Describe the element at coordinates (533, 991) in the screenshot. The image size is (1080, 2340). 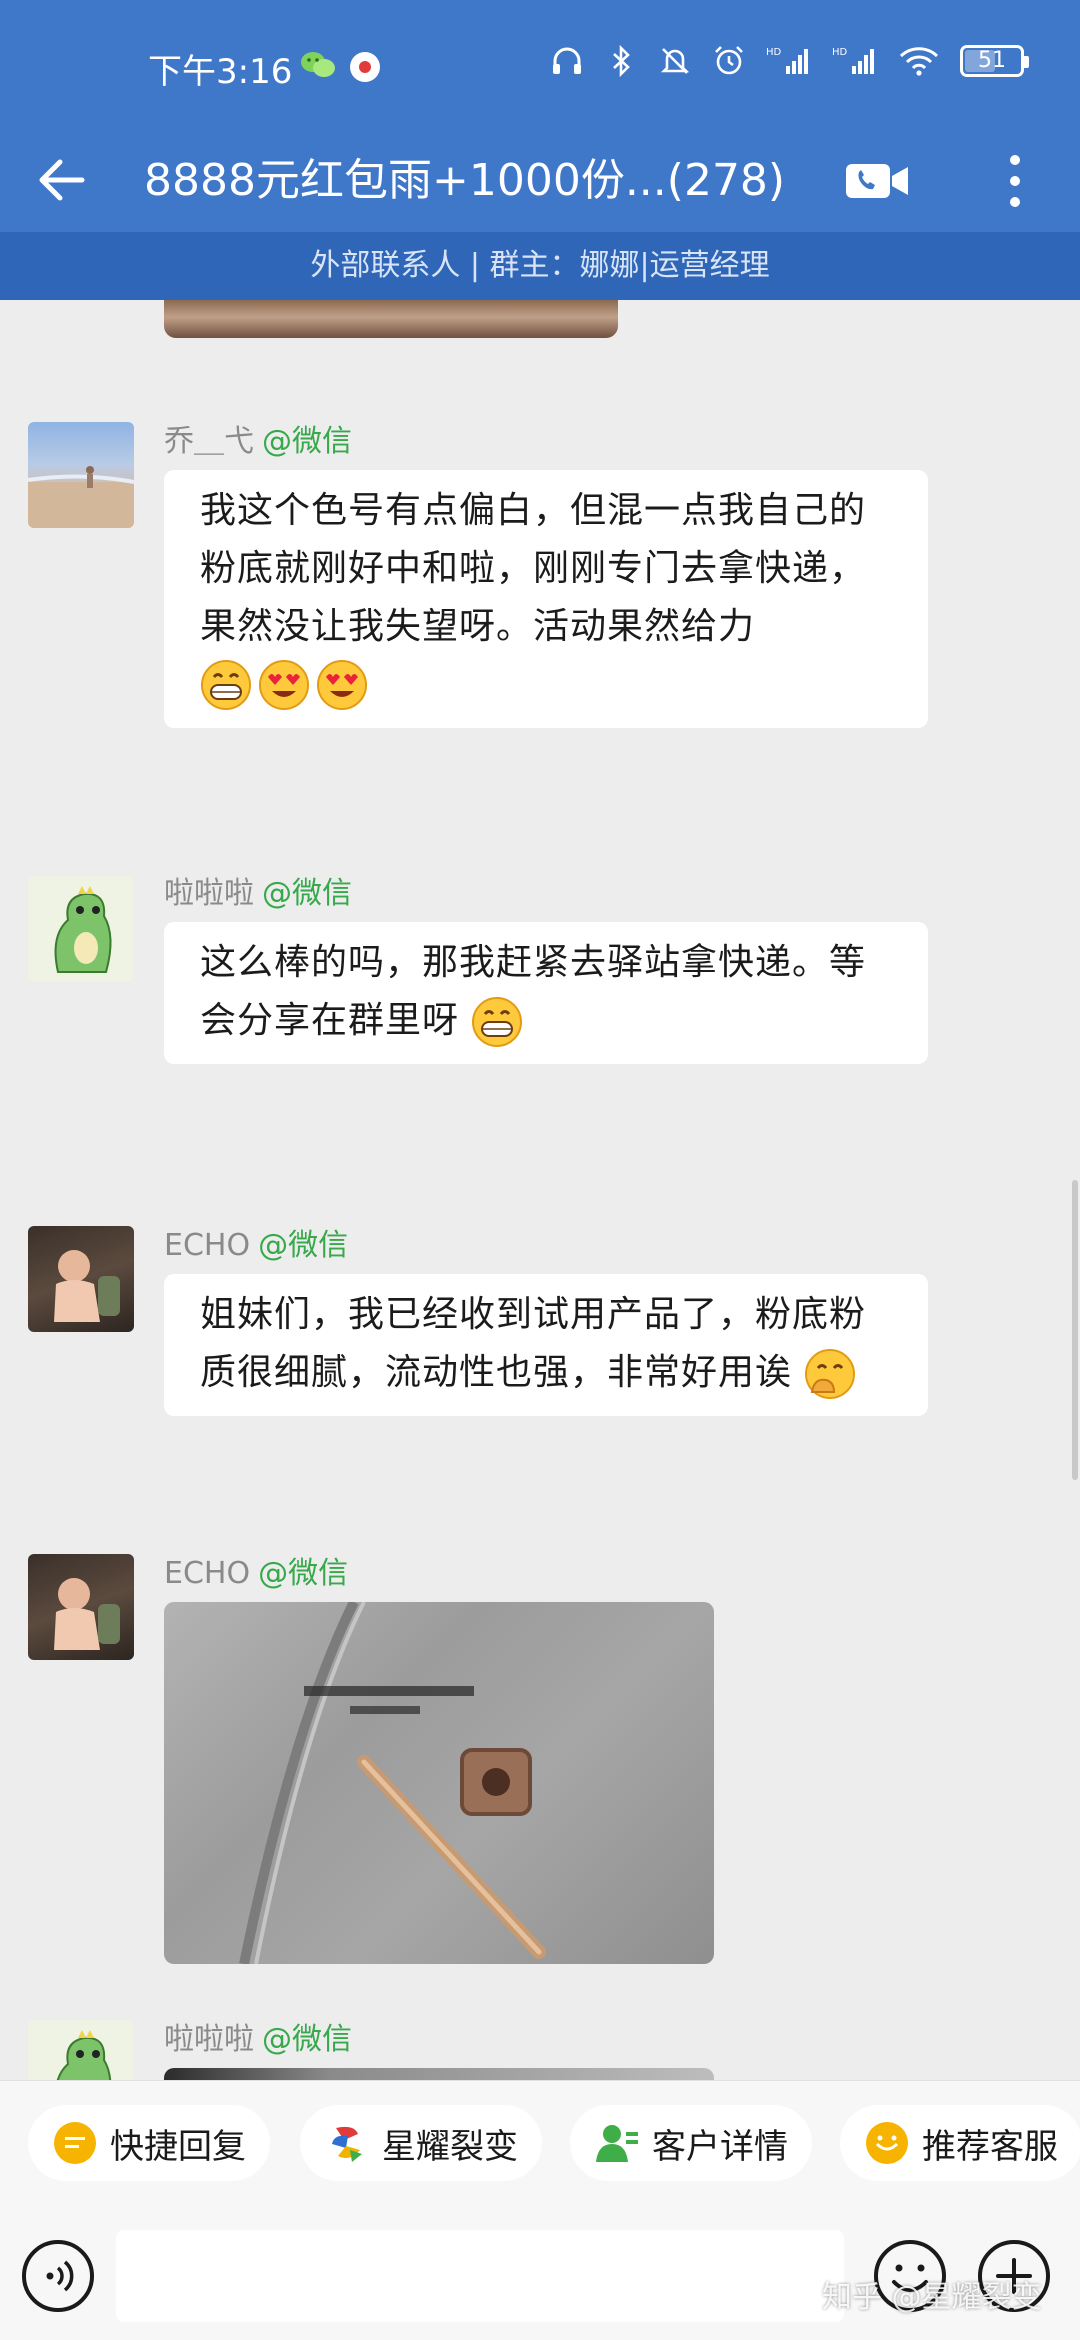
I see `message-text: 这么棒的吗，那我赶紧去驿站拿快递。等会分享在群里呀` at that location.